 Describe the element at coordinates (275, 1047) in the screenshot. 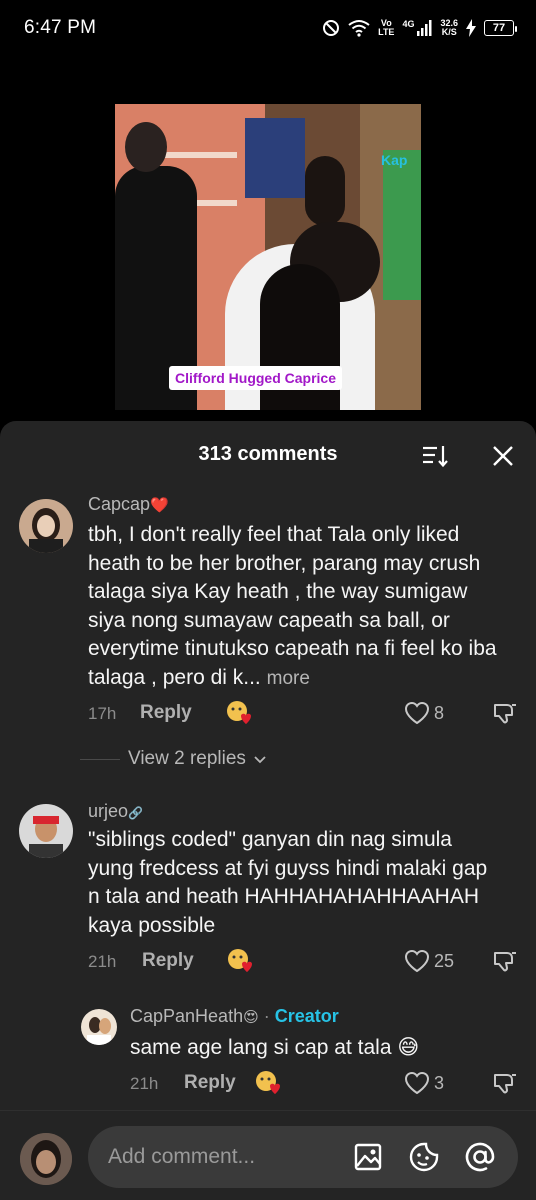

I see `comment-body: same age lang si cap at tala 😅` at that location.